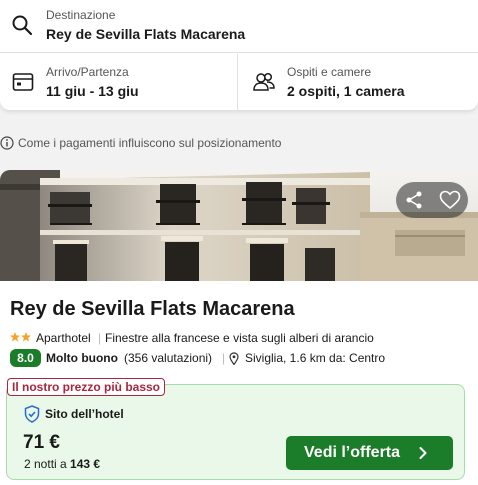 This screenshot has height=485, width=478. Describe the element at coordinates (82, 358) in the screenshot. I see `rating-word: Molto buono` at that location.